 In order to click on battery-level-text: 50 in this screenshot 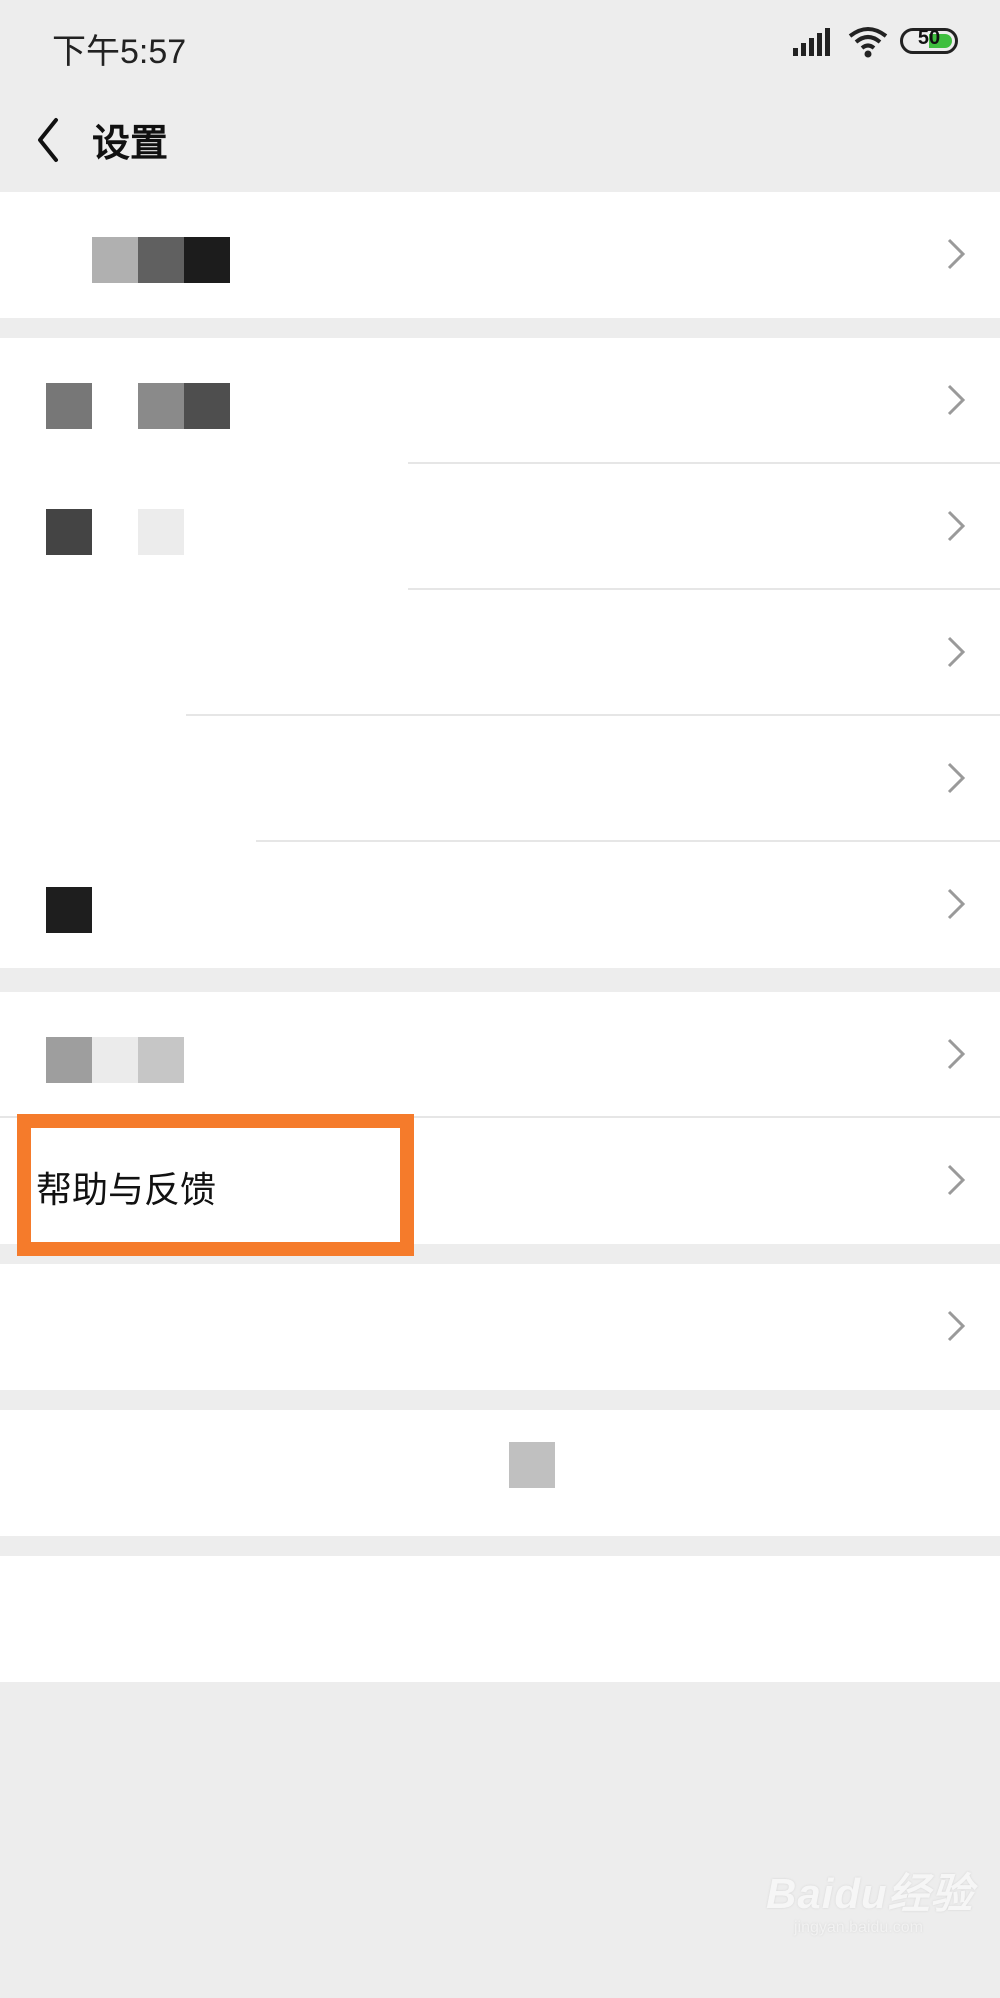, I will do `click(929, 38)`.